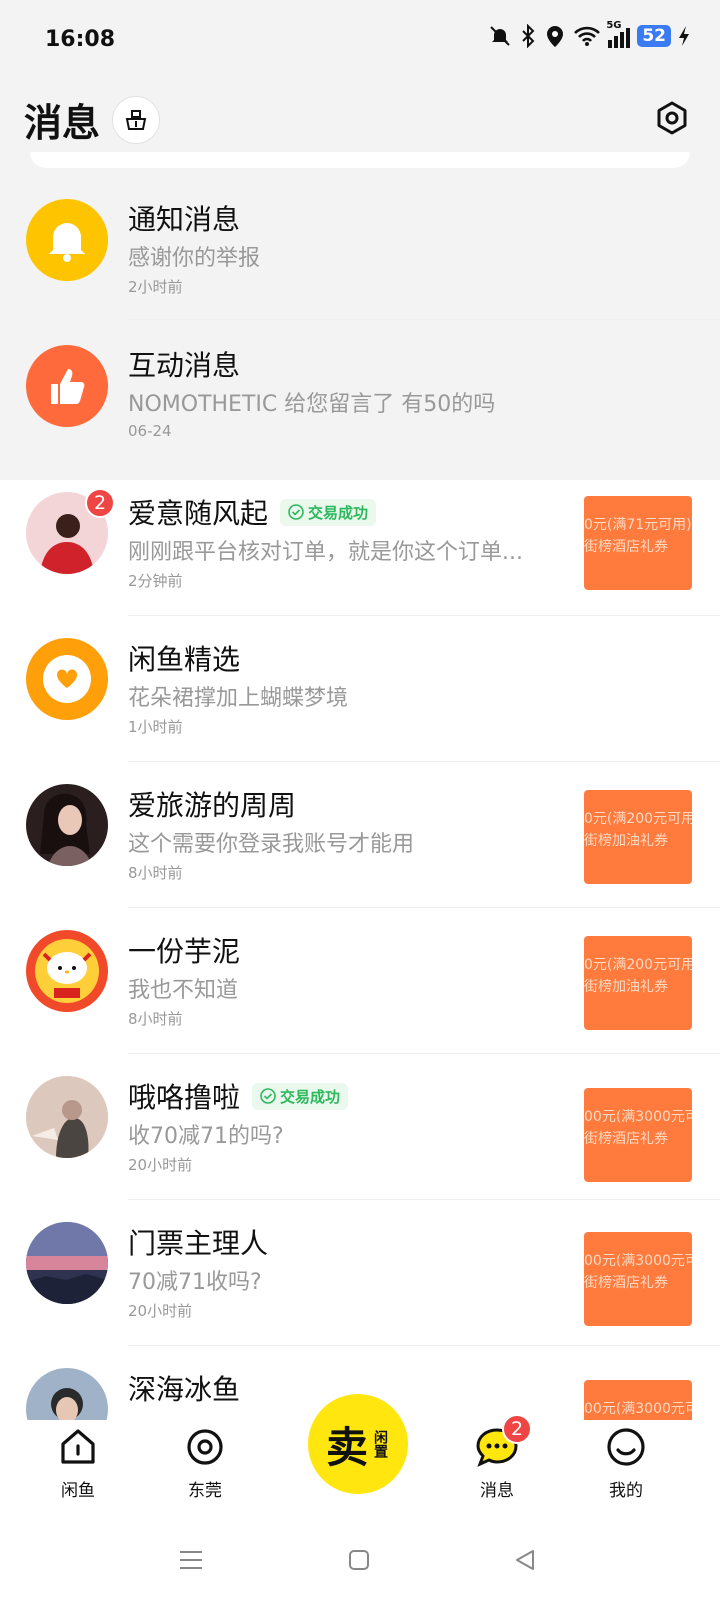 This screenshot has width=720, height=1604. Describe the element at coordinates (528, 36) in the screenshot. I see `bluetooth-icon` at that location.